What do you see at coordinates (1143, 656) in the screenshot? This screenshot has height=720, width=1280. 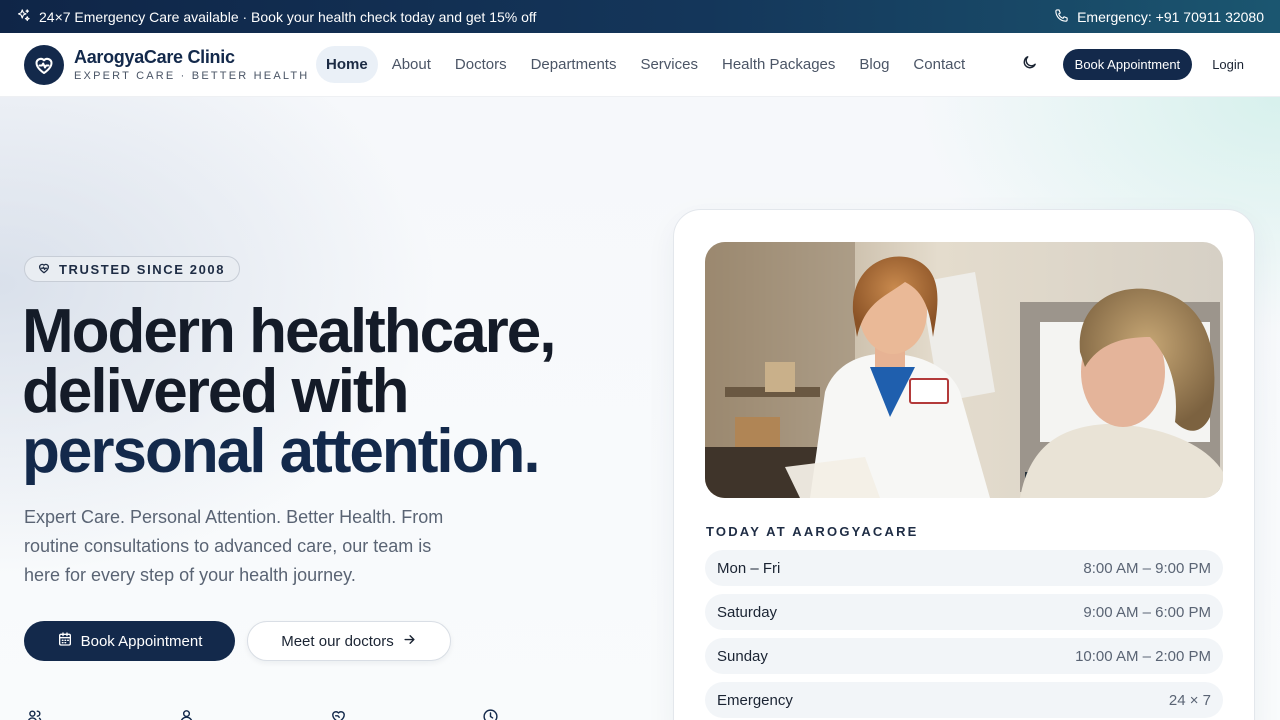 I see `hours-time: 10:00 AM – 2:00 PM` at bounding box center [1143, 656].